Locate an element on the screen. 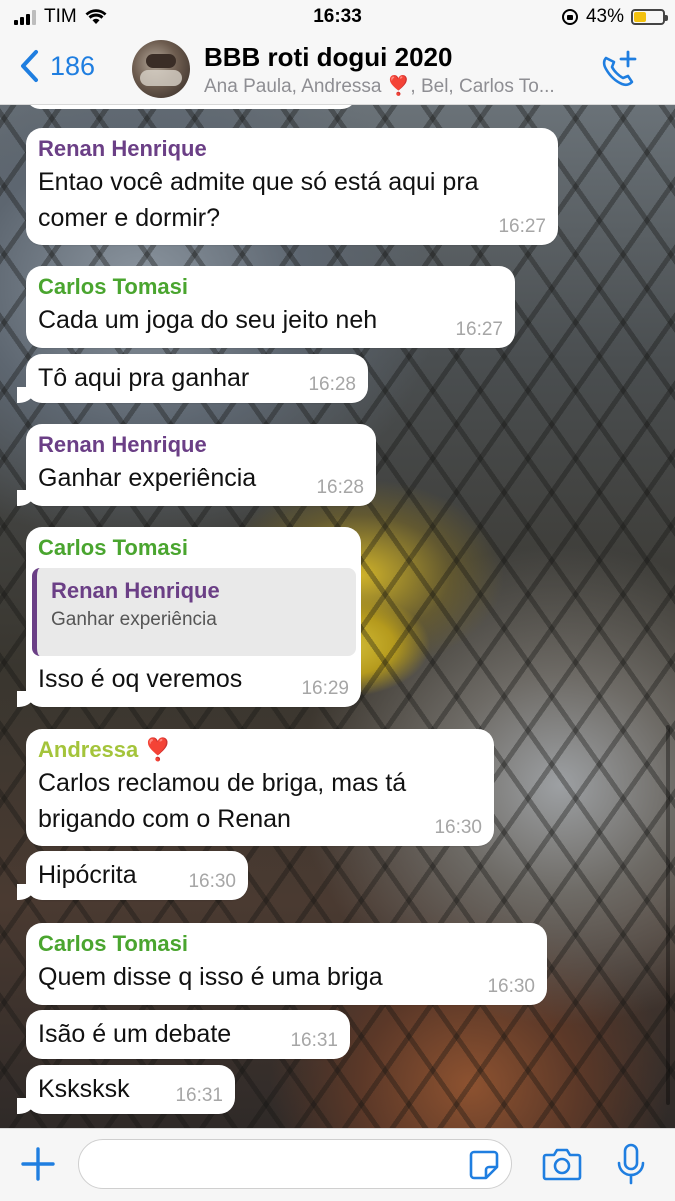  message-text: brigando com o Renan is located at coordinates (164, 819).